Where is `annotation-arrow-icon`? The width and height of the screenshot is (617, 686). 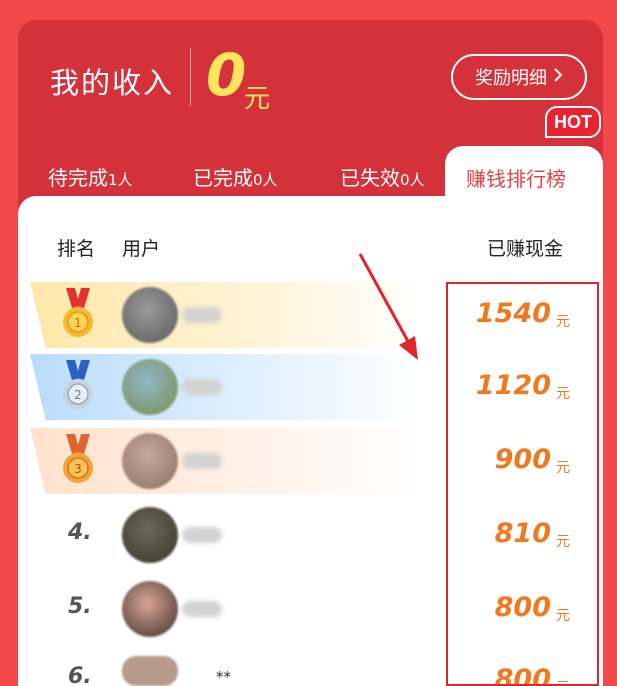
annotation-arrow-icon is located at coordinates (388, 306).